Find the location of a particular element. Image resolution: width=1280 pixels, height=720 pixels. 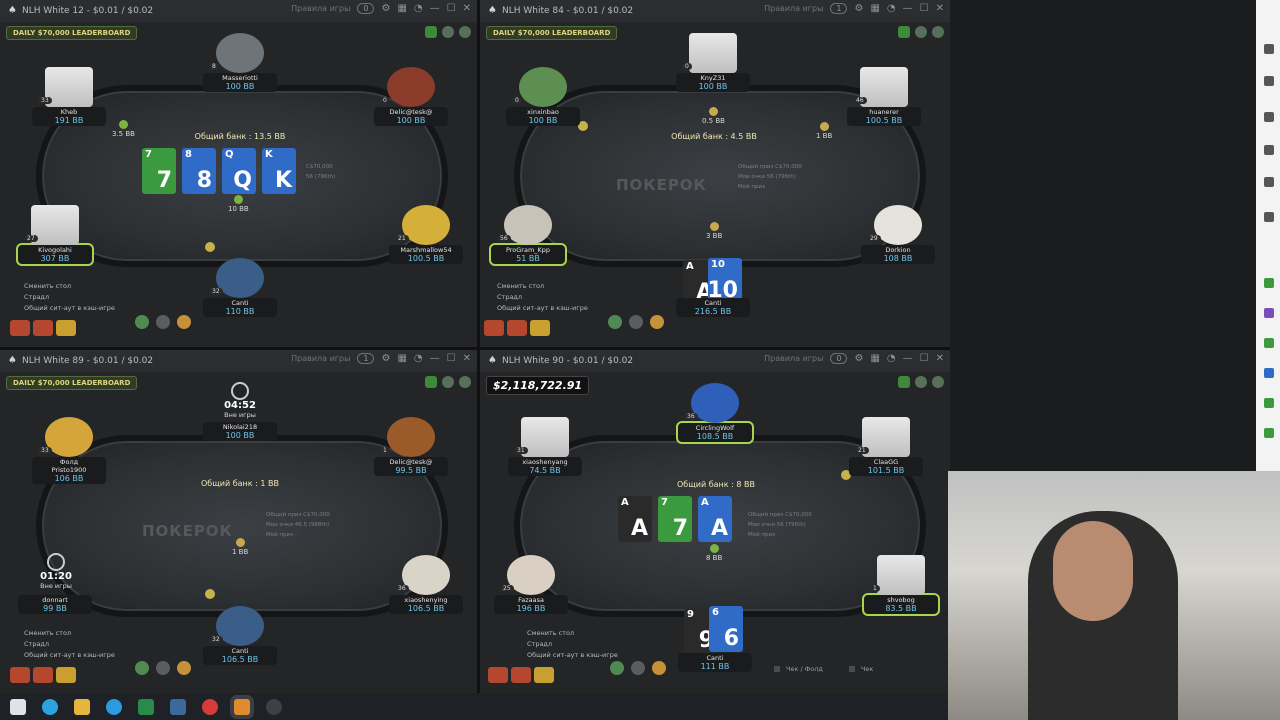

hero-seat: Canti 216.5 BB is located at coordinates (713, 307).